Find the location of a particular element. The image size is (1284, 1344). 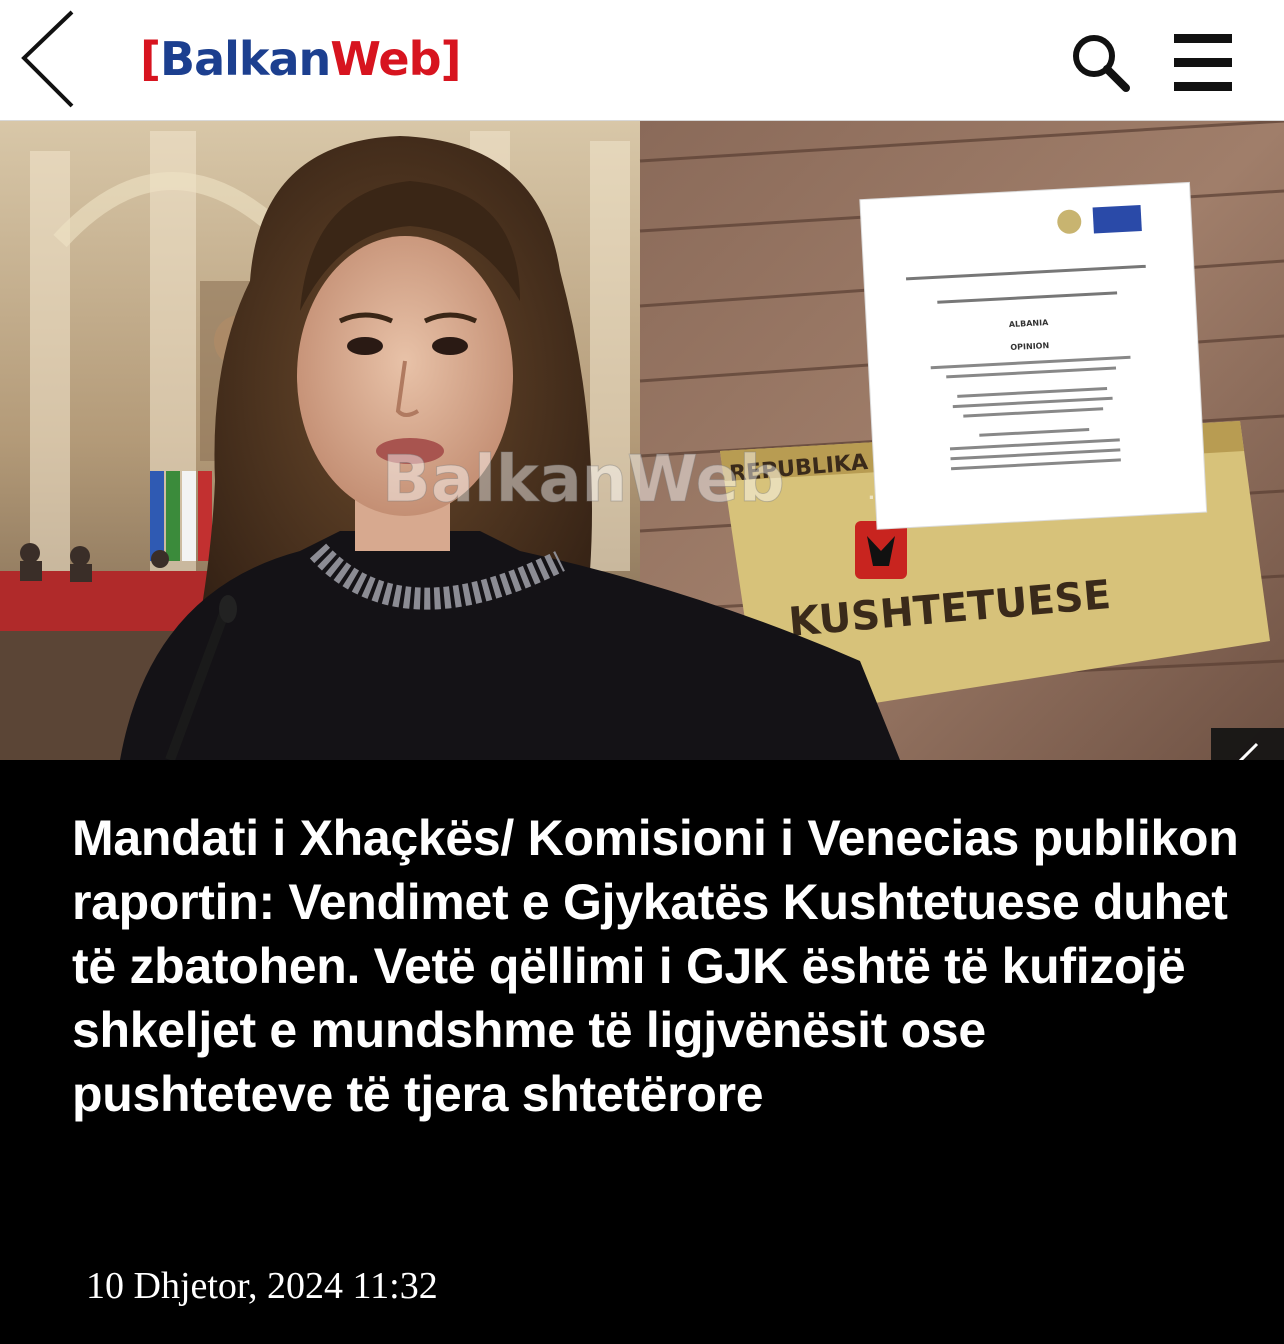

top-header: [ Balkan Web ] is located at coordinates (642, 60).